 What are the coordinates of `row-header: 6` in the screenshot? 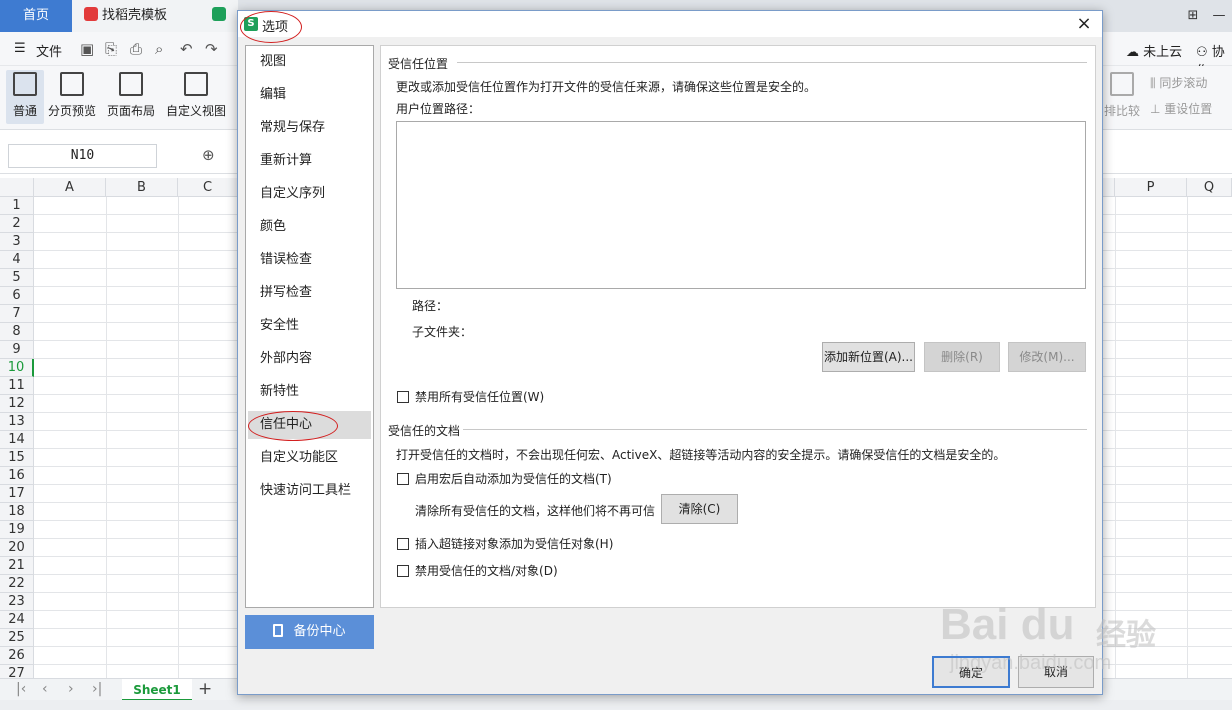 It's located at (17, 296).